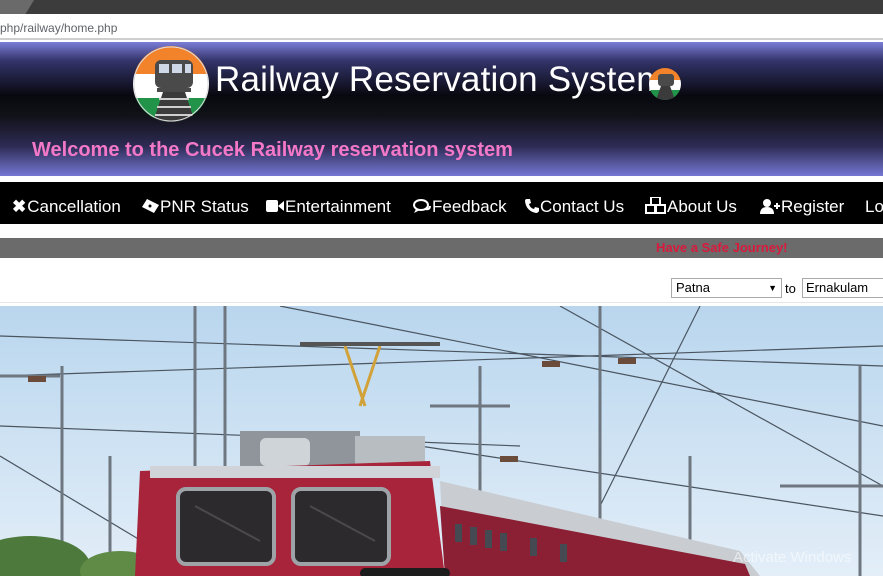  Describe the element at coordinates (813, 206) in the screenshot. I see `nav-label: Register` at that location.